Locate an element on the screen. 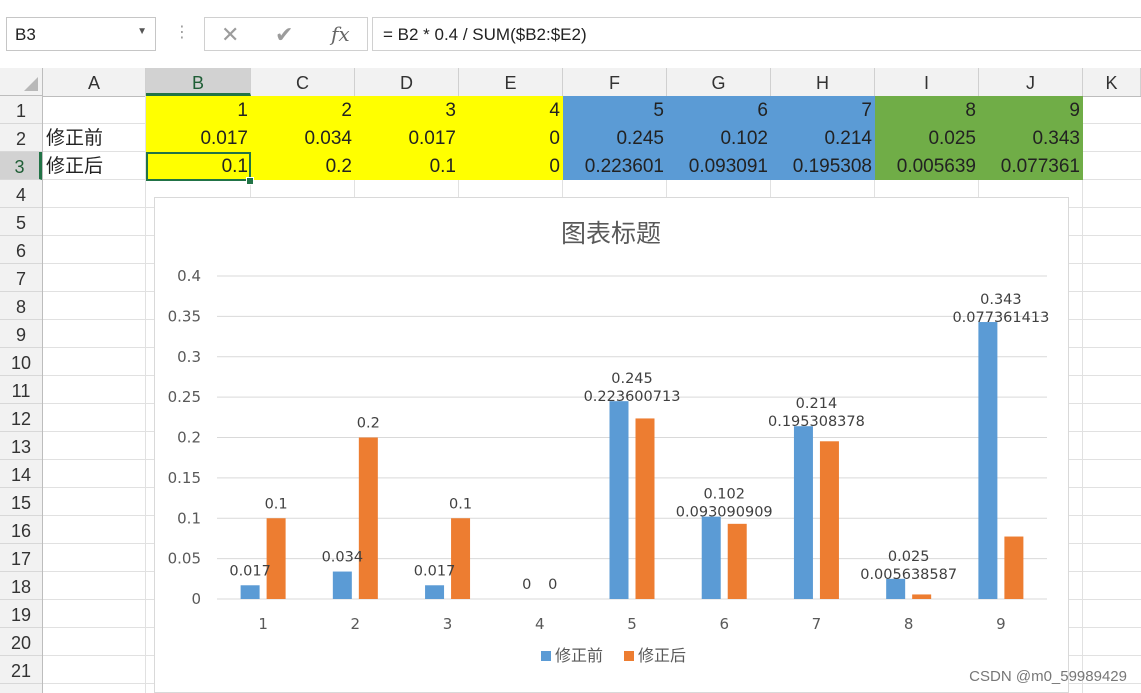 Image resolution: width=1141 pixels, height=693 pixels. name-box-value: B3 is located at coordinates (25, 34).